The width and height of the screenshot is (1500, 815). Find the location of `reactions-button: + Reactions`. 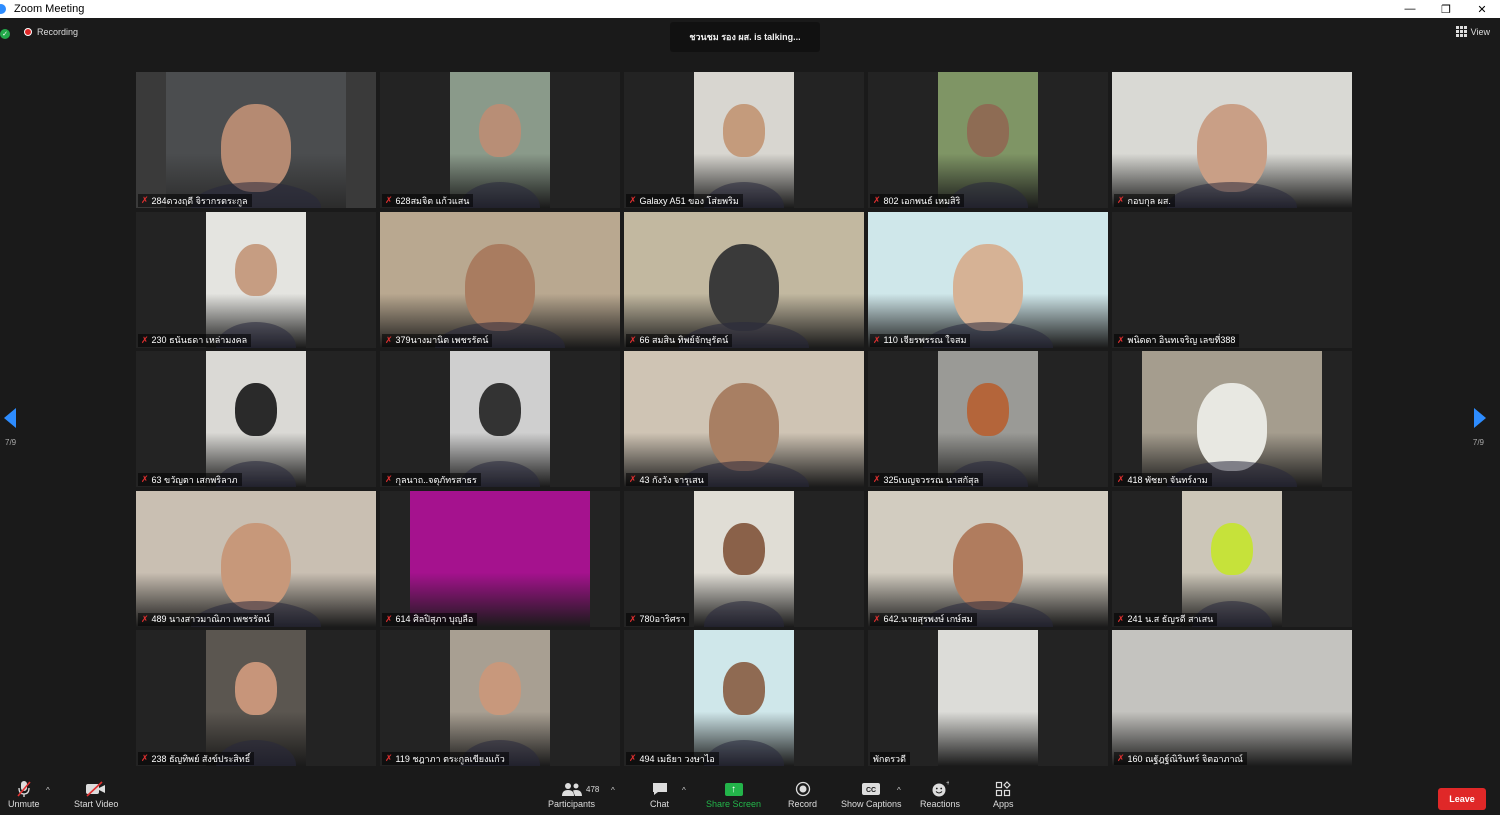

reactions-button: + Reactions is located at coordinates (940, 794).